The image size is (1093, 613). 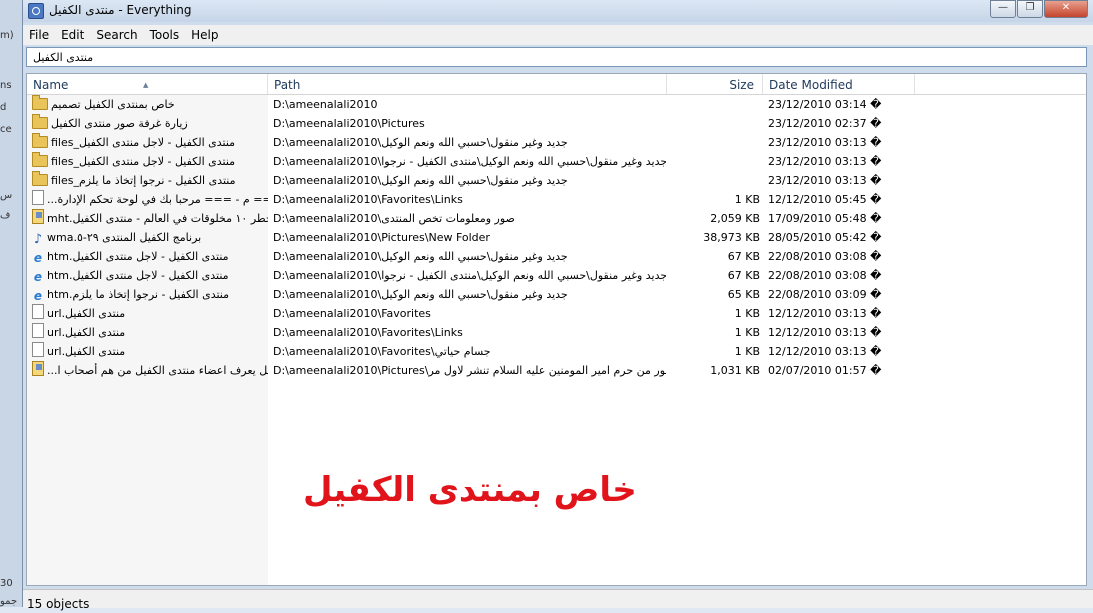 I want to click on status-object-count: 15 objects, so click(x=58, y=604).